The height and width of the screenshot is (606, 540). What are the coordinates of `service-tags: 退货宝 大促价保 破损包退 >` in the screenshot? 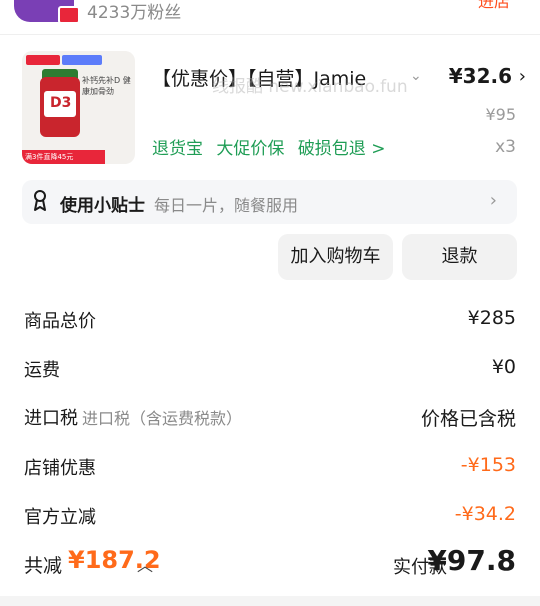 It's located at (272, 146).